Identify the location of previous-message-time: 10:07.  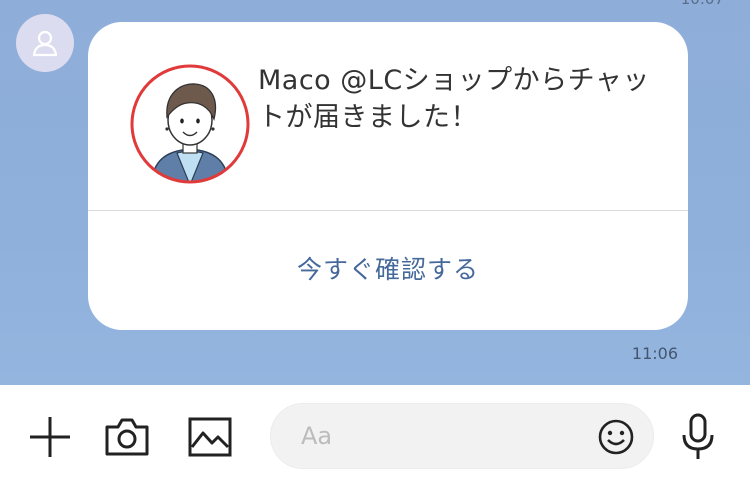
(702, 4).